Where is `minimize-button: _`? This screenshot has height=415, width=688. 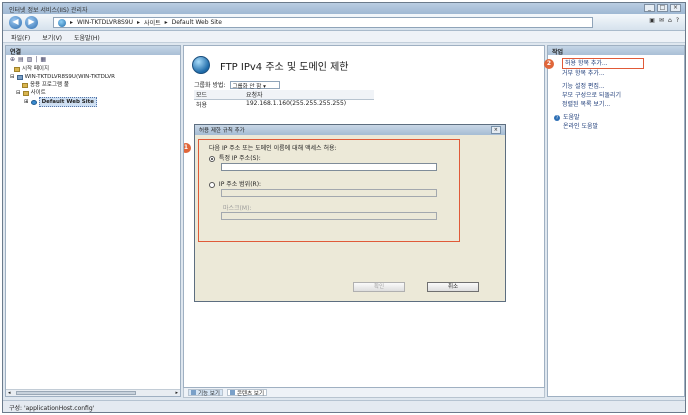 minimize-button: _ is located at coordinates (649, 8).